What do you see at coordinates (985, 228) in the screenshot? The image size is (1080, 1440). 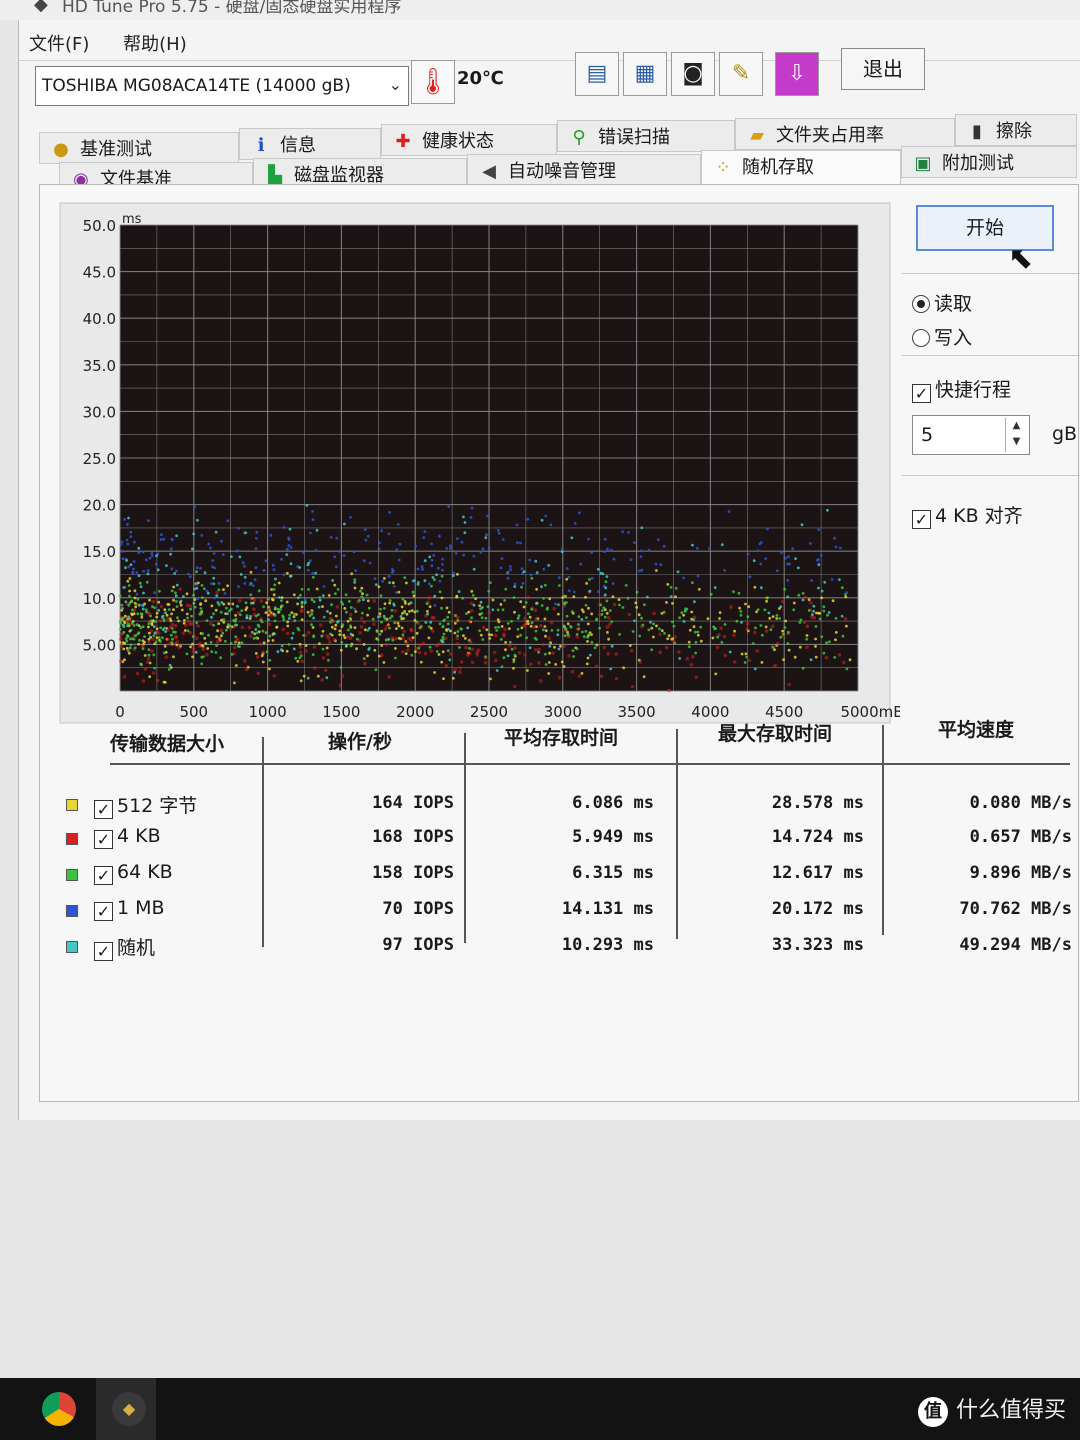 I see `start-button: 开始` at bounding box center [985, 228].